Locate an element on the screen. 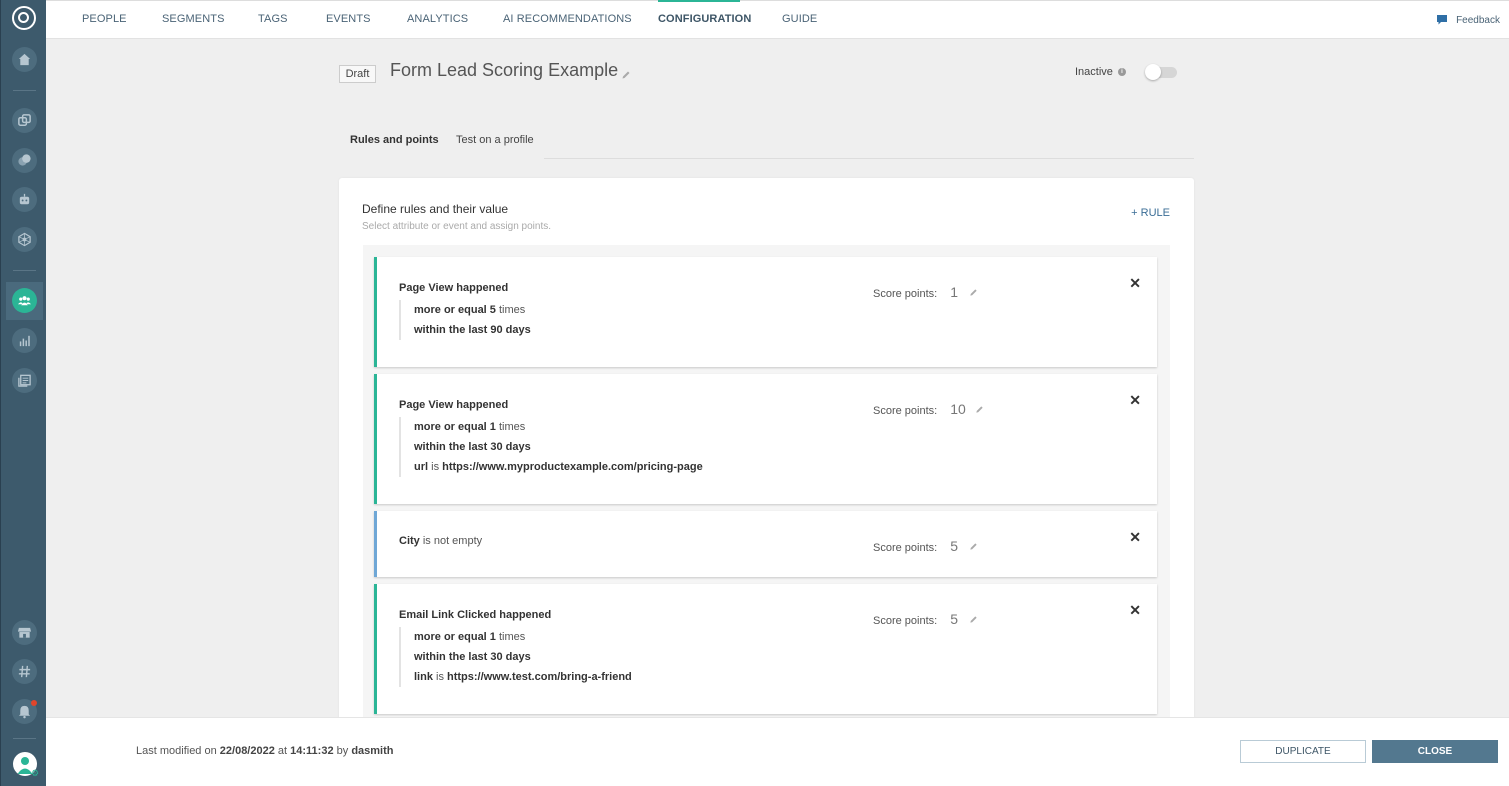 The image size is (1509, 786). rule-event-name: Email Link Clicked happened is located at coordinates (475, 615).